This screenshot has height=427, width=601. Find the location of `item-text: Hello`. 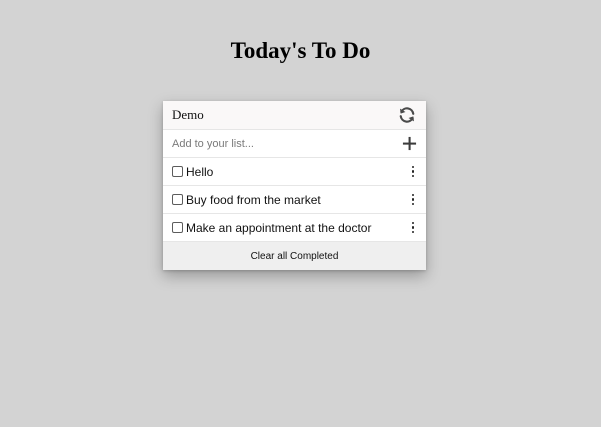

item-text: Hello is located at coordinates (200, 171).